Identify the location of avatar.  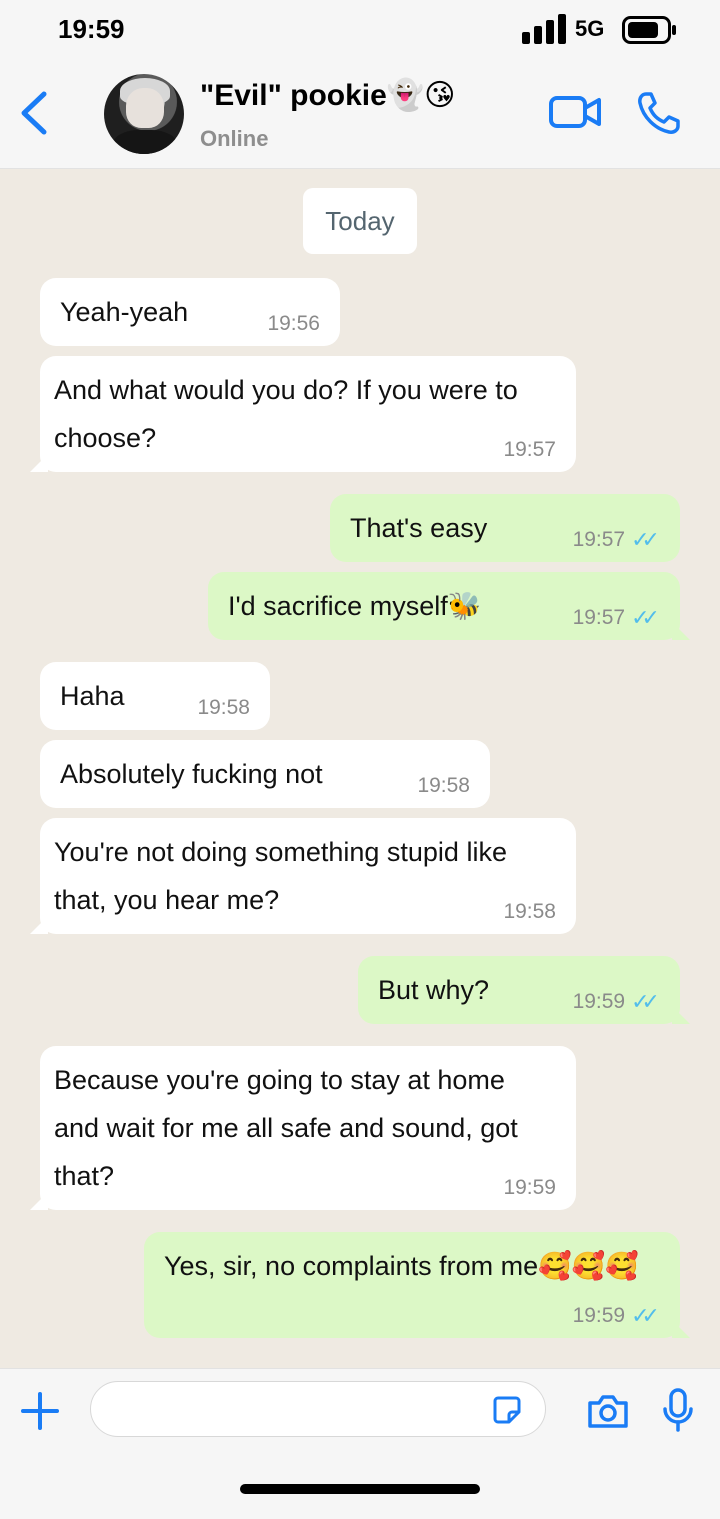
(144, 114).